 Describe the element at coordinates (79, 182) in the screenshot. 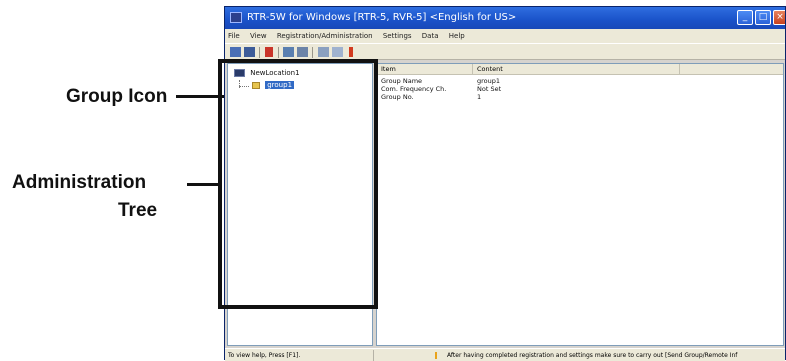

I see `admin-tree-callout-line1: Administration` at that location.